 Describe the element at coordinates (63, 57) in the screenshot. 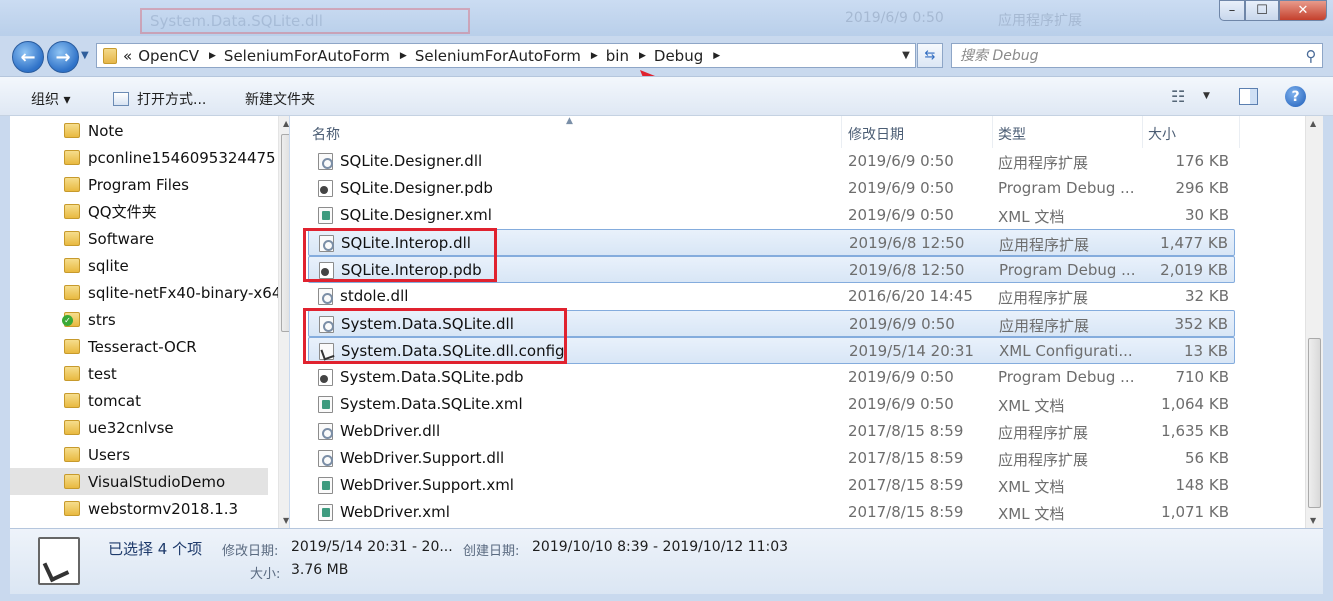

I see `forward-button: →` at that location.